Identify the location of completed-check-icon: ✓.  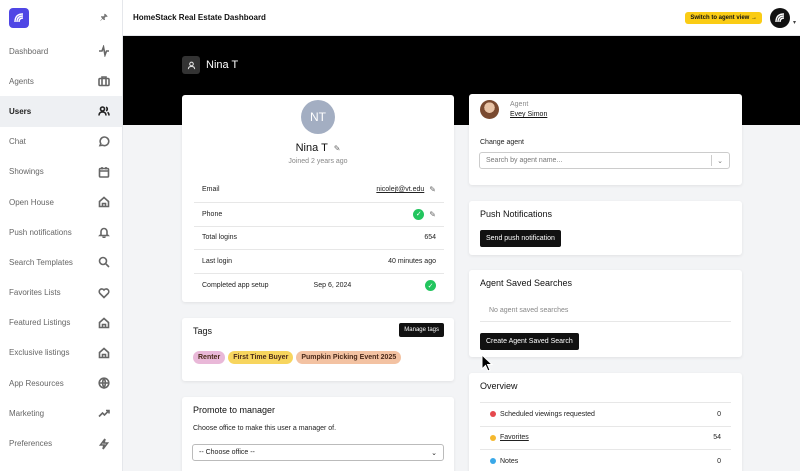
(430, 286).